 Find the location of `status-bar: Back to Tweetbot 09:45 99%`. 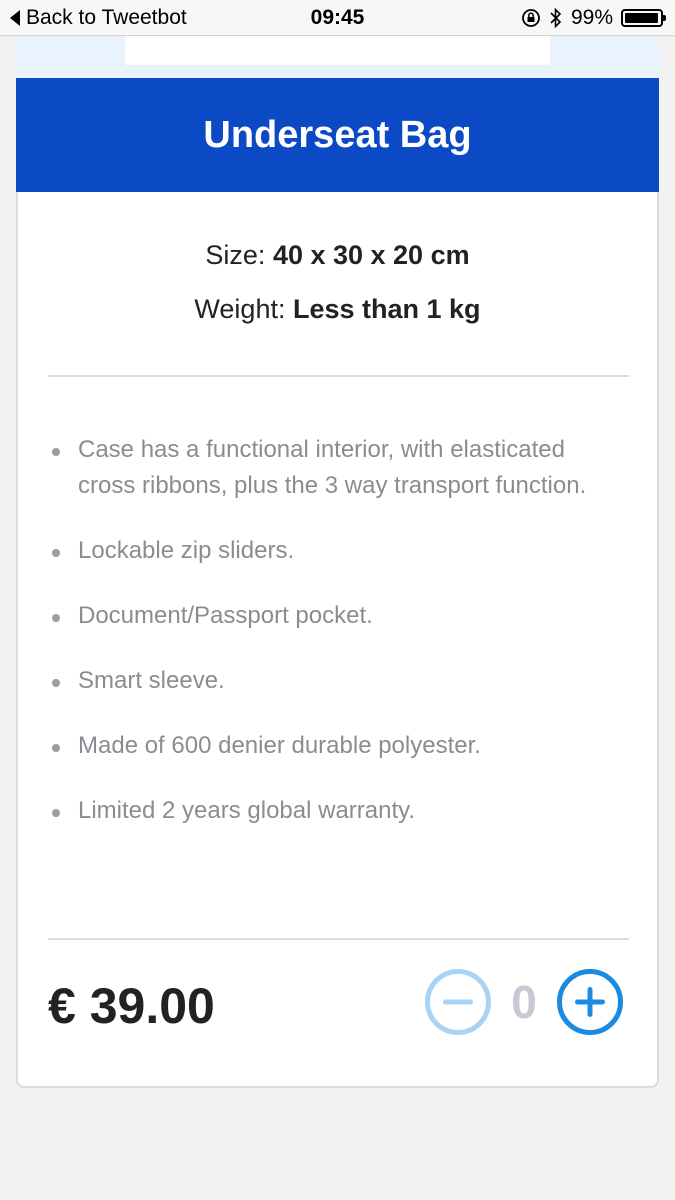

status-bar: Back to Tweetbot 09:45 99% is located at coordinates (337, 18).